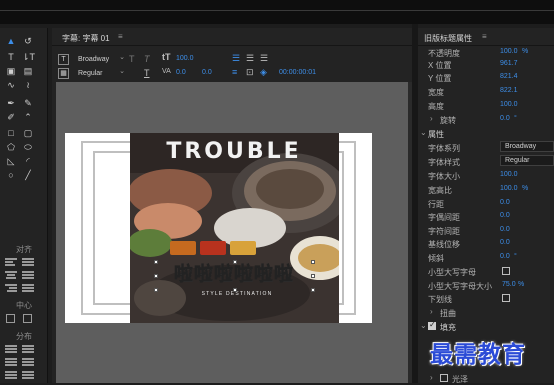 This screenshot has width=554, height=385. What do you see at coordinates (28, 175) in the screenshot?
I see `line-tool-icon: ╱` at bounding box center [28, 175].